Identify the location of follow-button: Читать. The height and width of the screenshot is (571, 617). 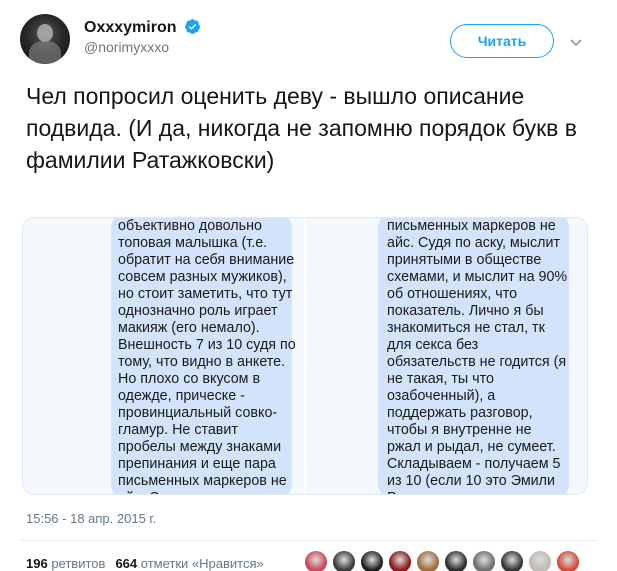
(502, 41).